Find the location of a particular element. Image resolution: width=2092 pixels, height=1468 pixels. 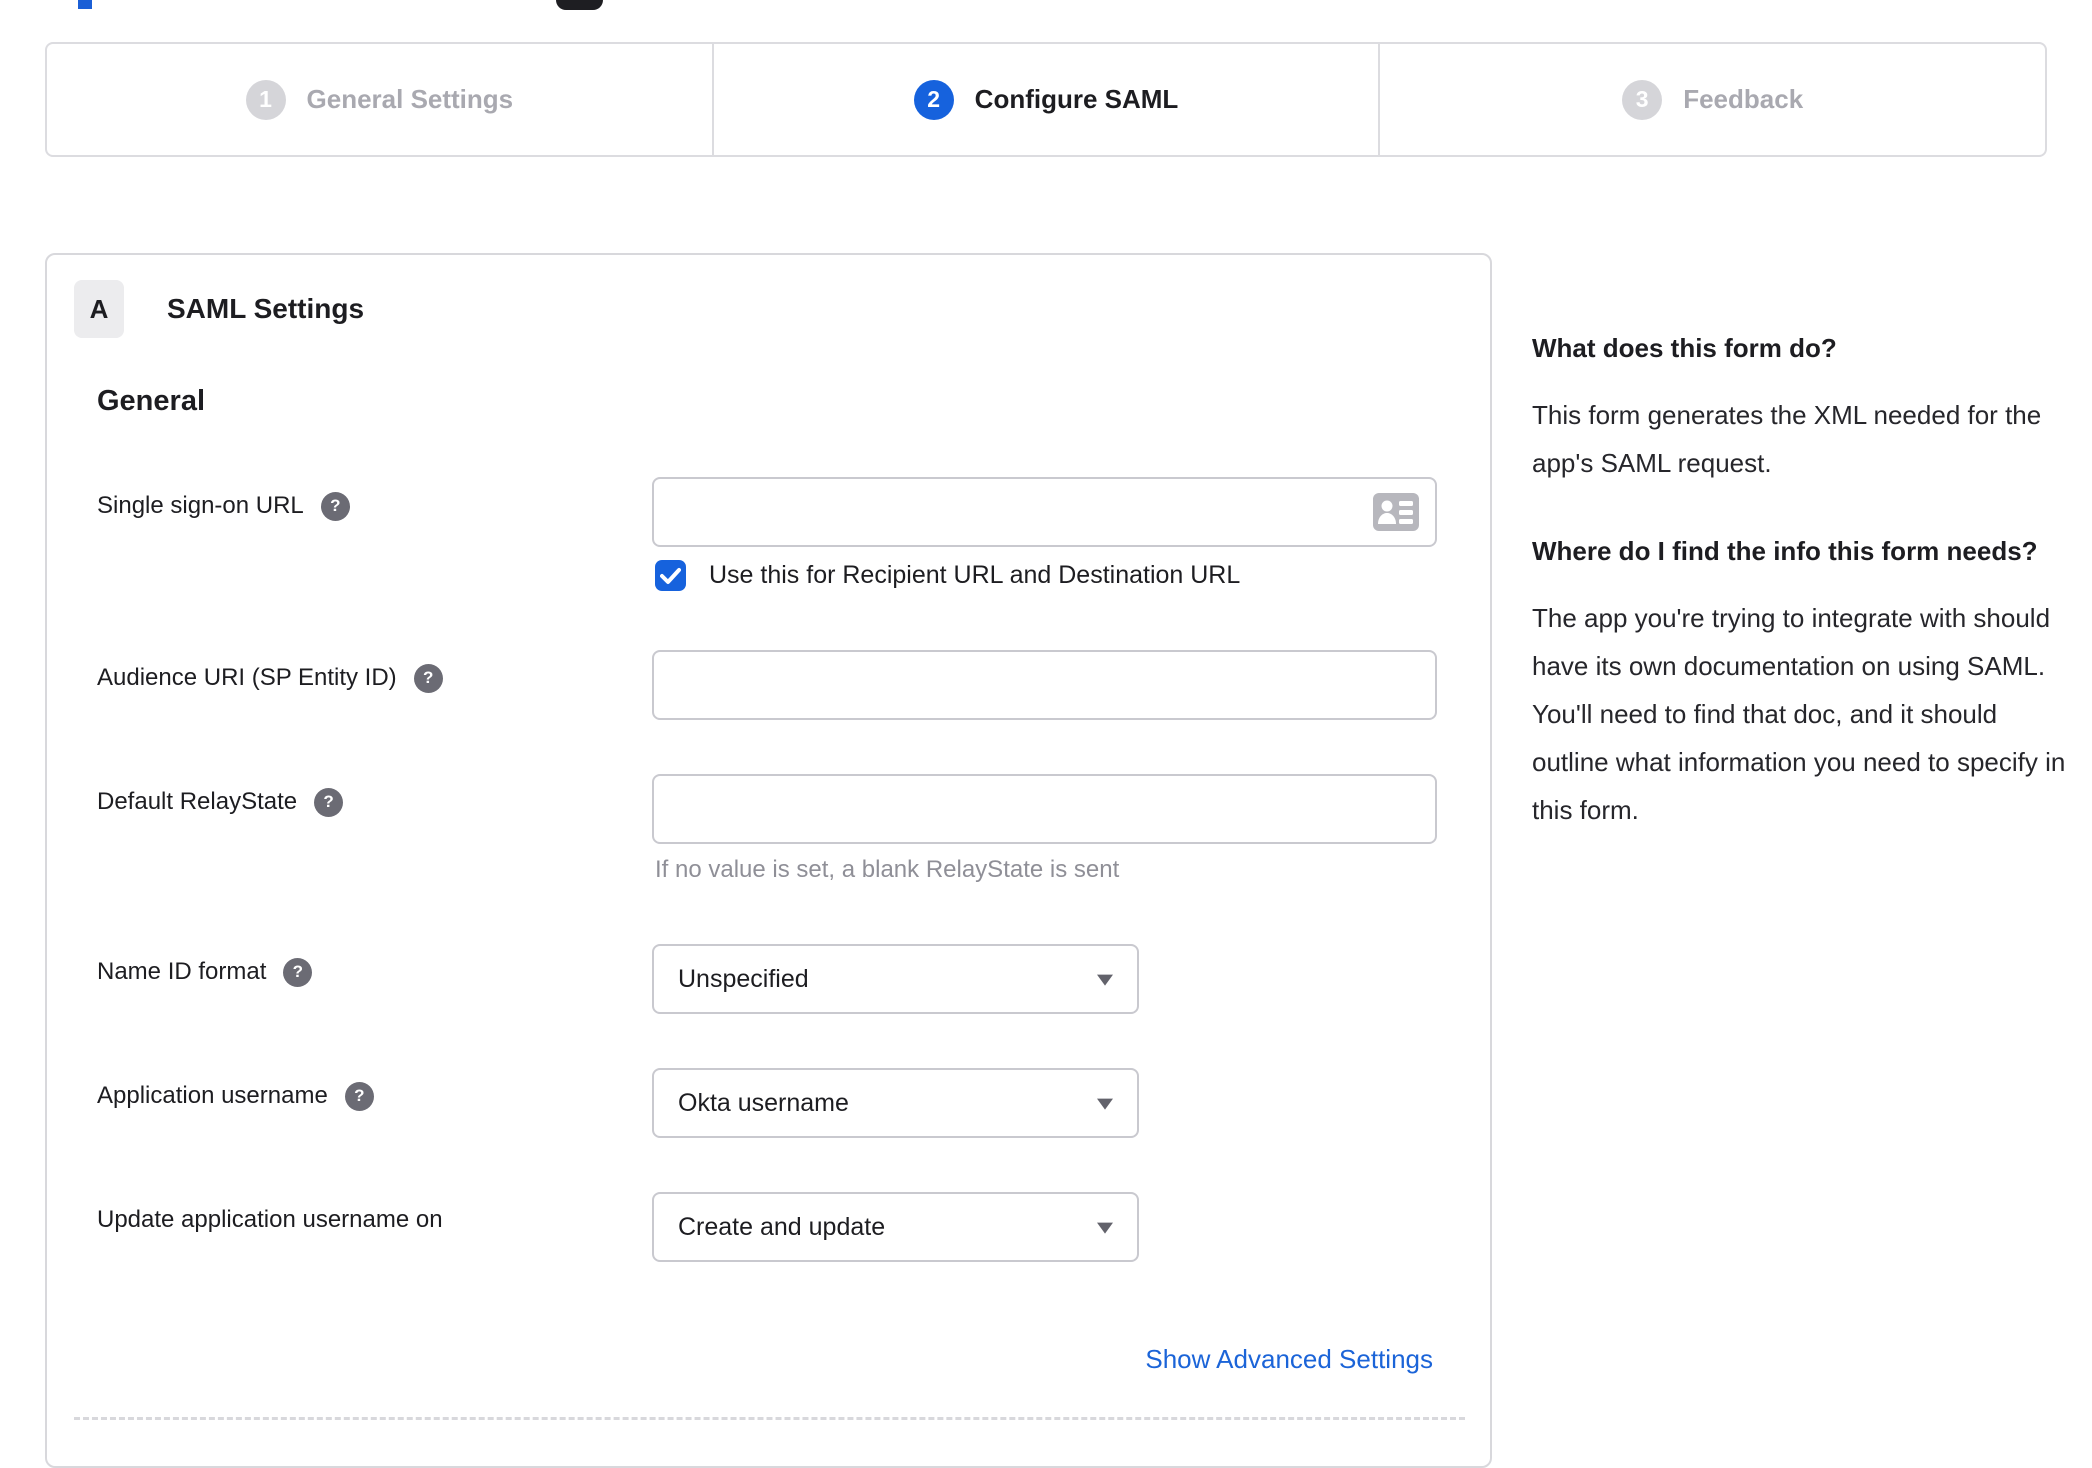

application-username-selected-value: Okta username is located at coordinates (763, 1102).